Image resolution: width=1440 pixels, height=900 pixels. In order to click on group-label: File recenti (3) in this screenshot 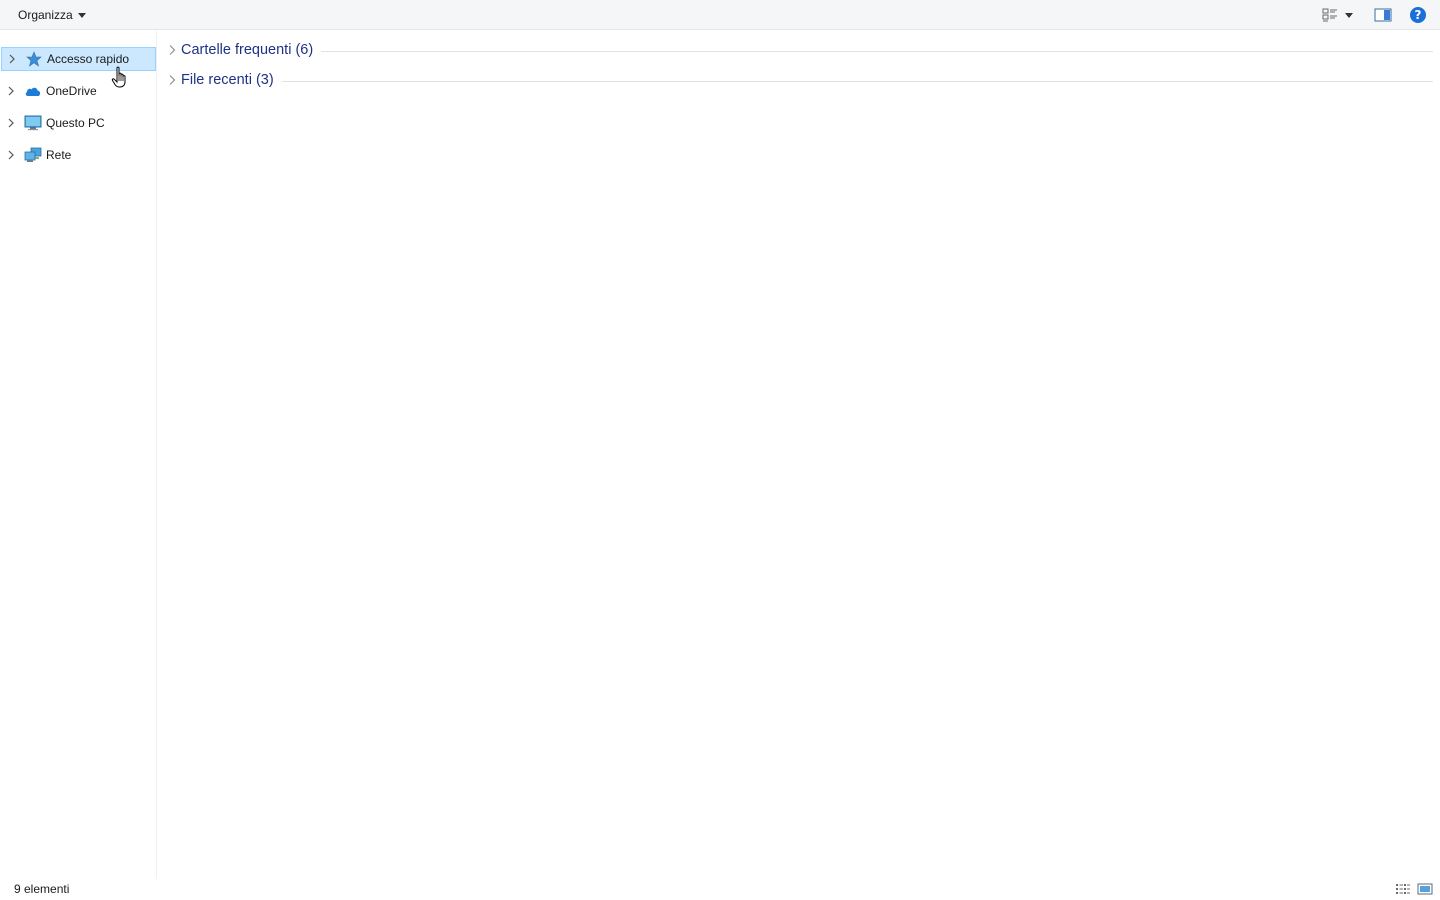, I will do `click(227, 80)`.